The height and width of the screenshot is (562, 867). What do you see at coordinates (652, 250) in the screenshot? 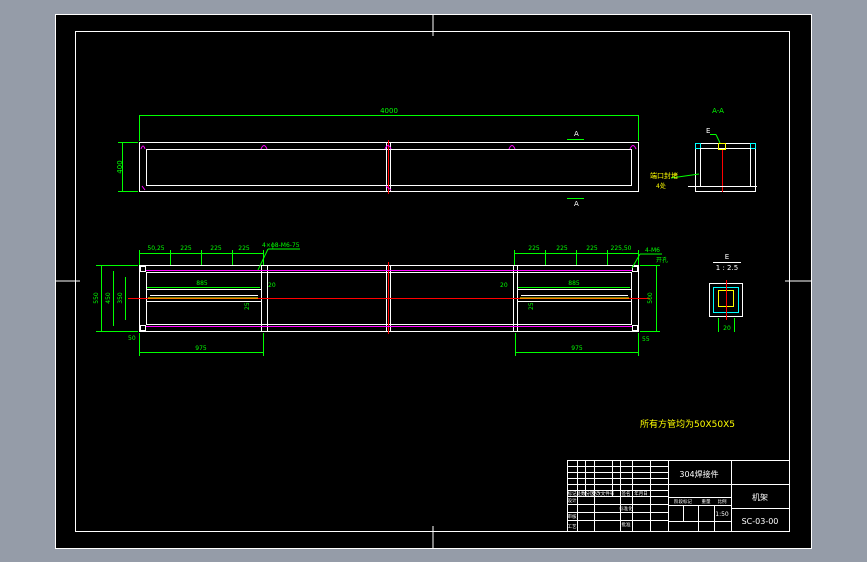
I see `plan-right-note: 4-M6` at bounding box center [652, 250].